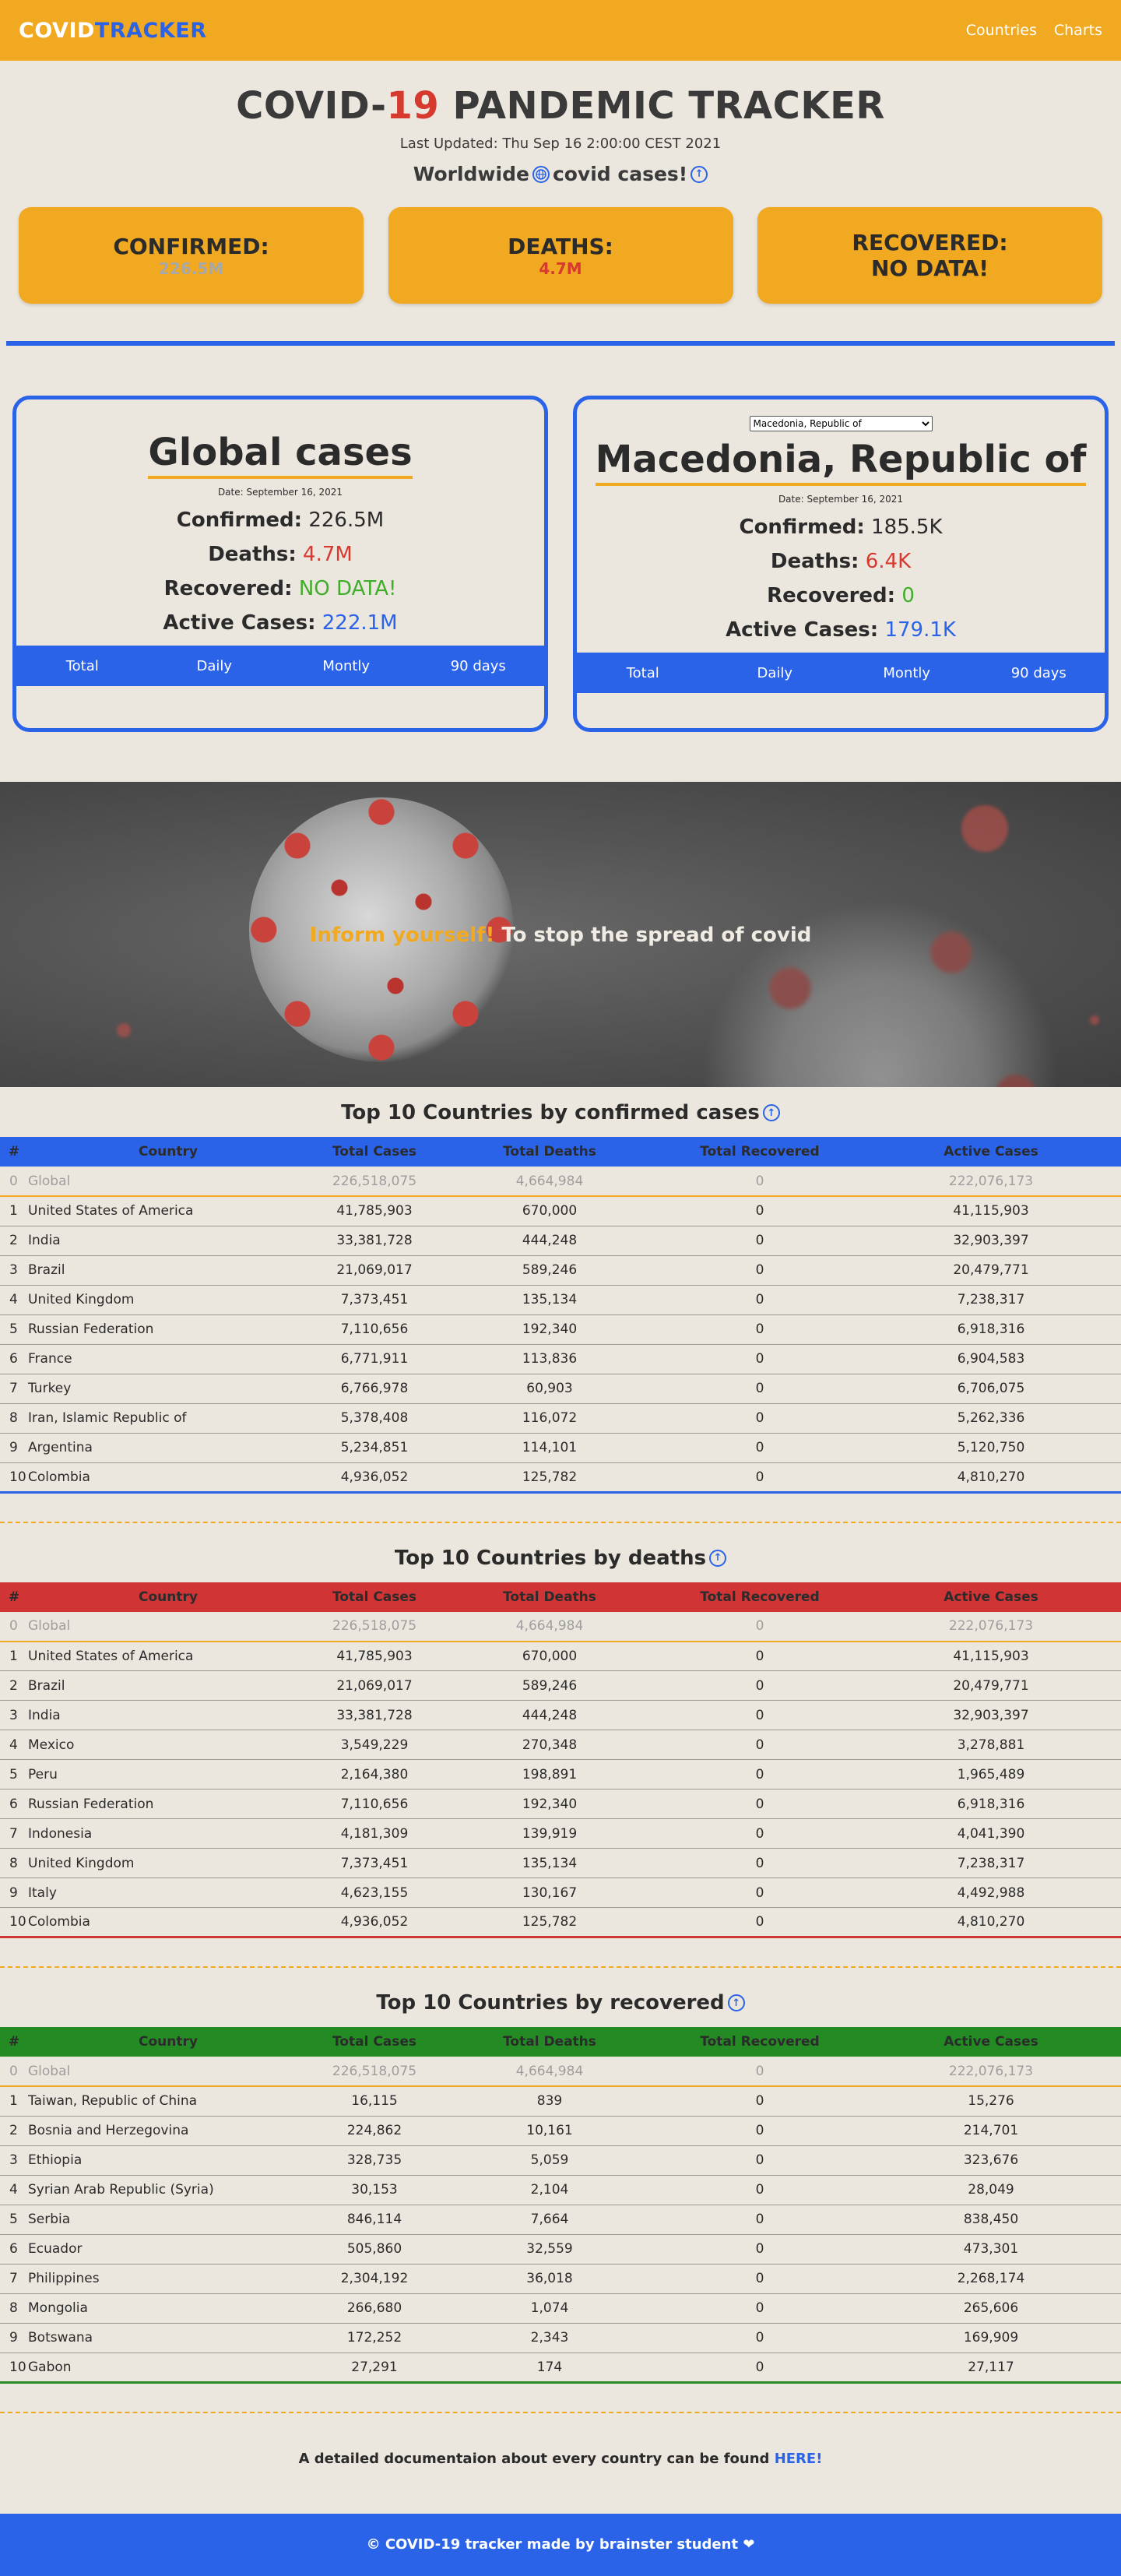 The image size is (1121, 2576). What do you see at coordinates (991, 1389) in the screenshot?
I see `table-cell: 6,706,075` at bounding box center [991, 1389].